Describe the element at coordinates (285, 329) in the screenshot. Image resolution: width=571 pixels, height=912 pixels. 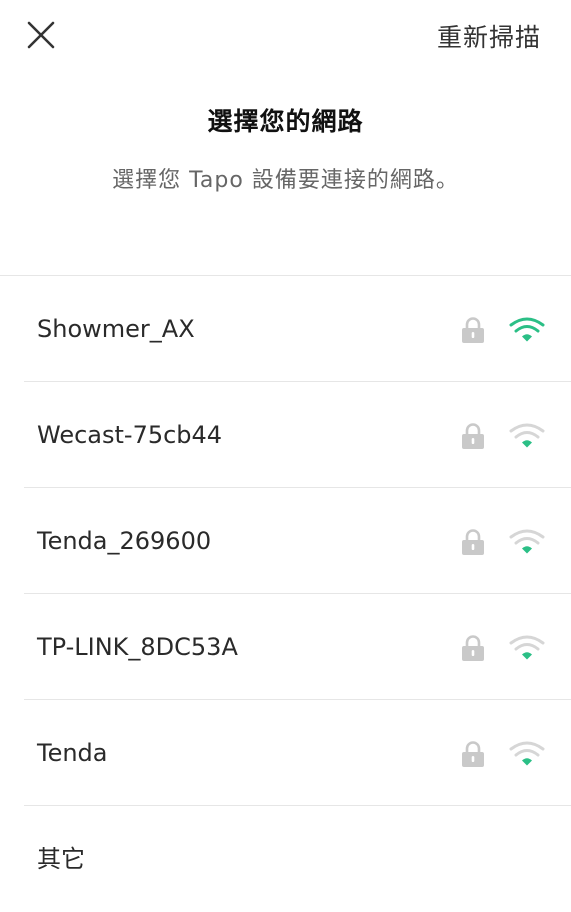
I see `network-row: Showmer_AX` at that location.